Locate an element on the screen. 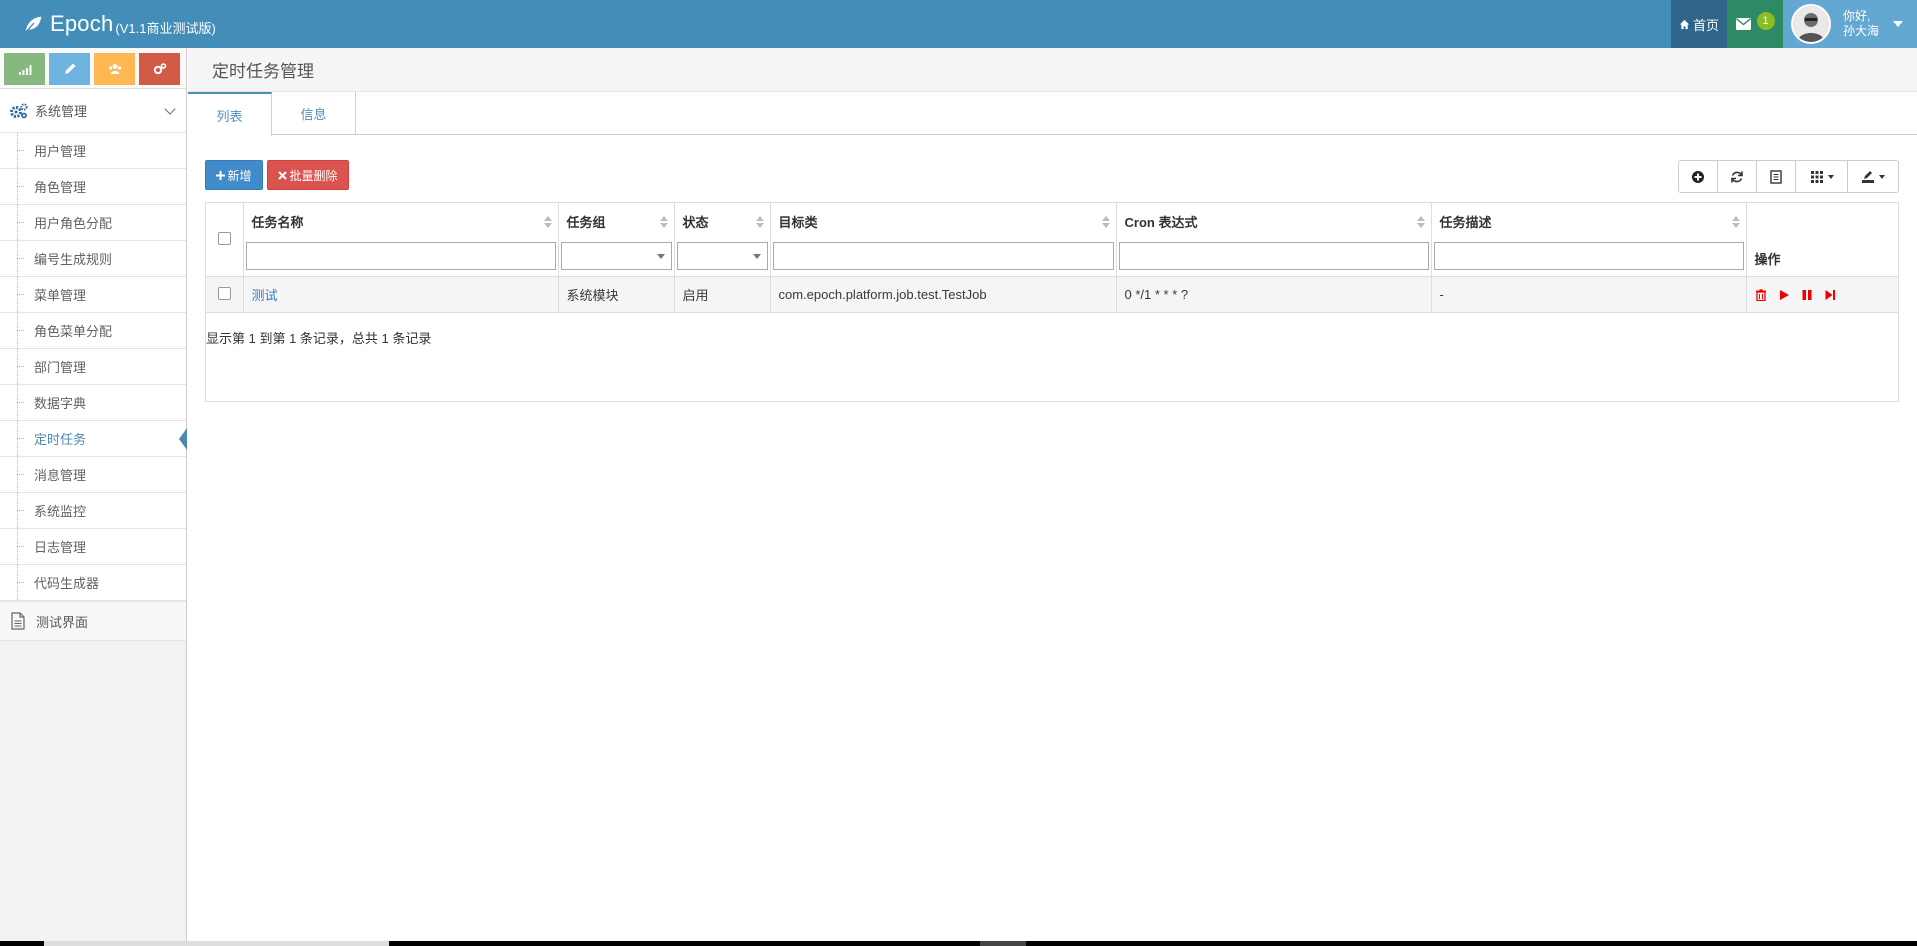  tab-info: 信息 is located at coordinates (314, 113).